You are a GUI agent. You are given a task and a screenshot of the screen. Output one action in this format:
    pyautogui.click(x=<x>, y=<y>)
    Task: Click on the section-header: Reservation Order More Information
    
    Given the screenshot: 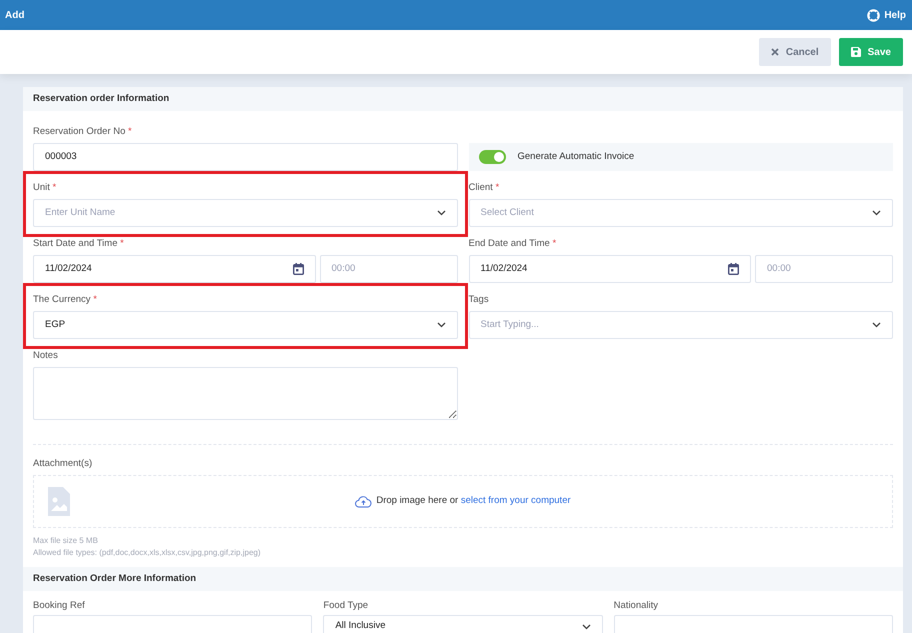 What is the action you would take?
    pyautogui.click(x=463, y=579)
    